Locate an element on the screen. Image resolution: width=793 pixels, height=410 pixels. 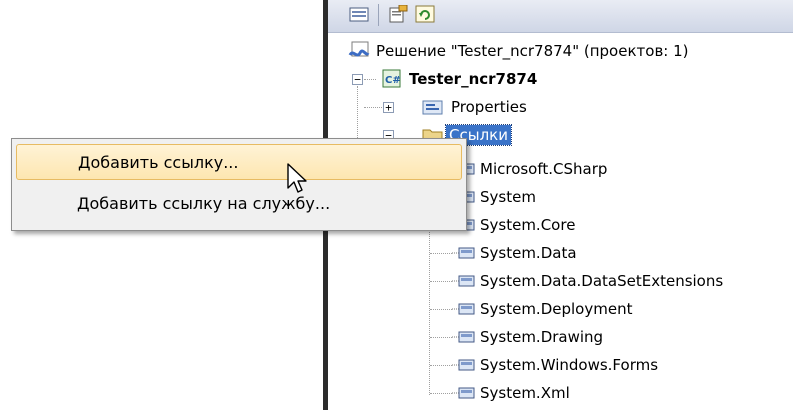
show-all-files-button is located at coordinates (359, 14).